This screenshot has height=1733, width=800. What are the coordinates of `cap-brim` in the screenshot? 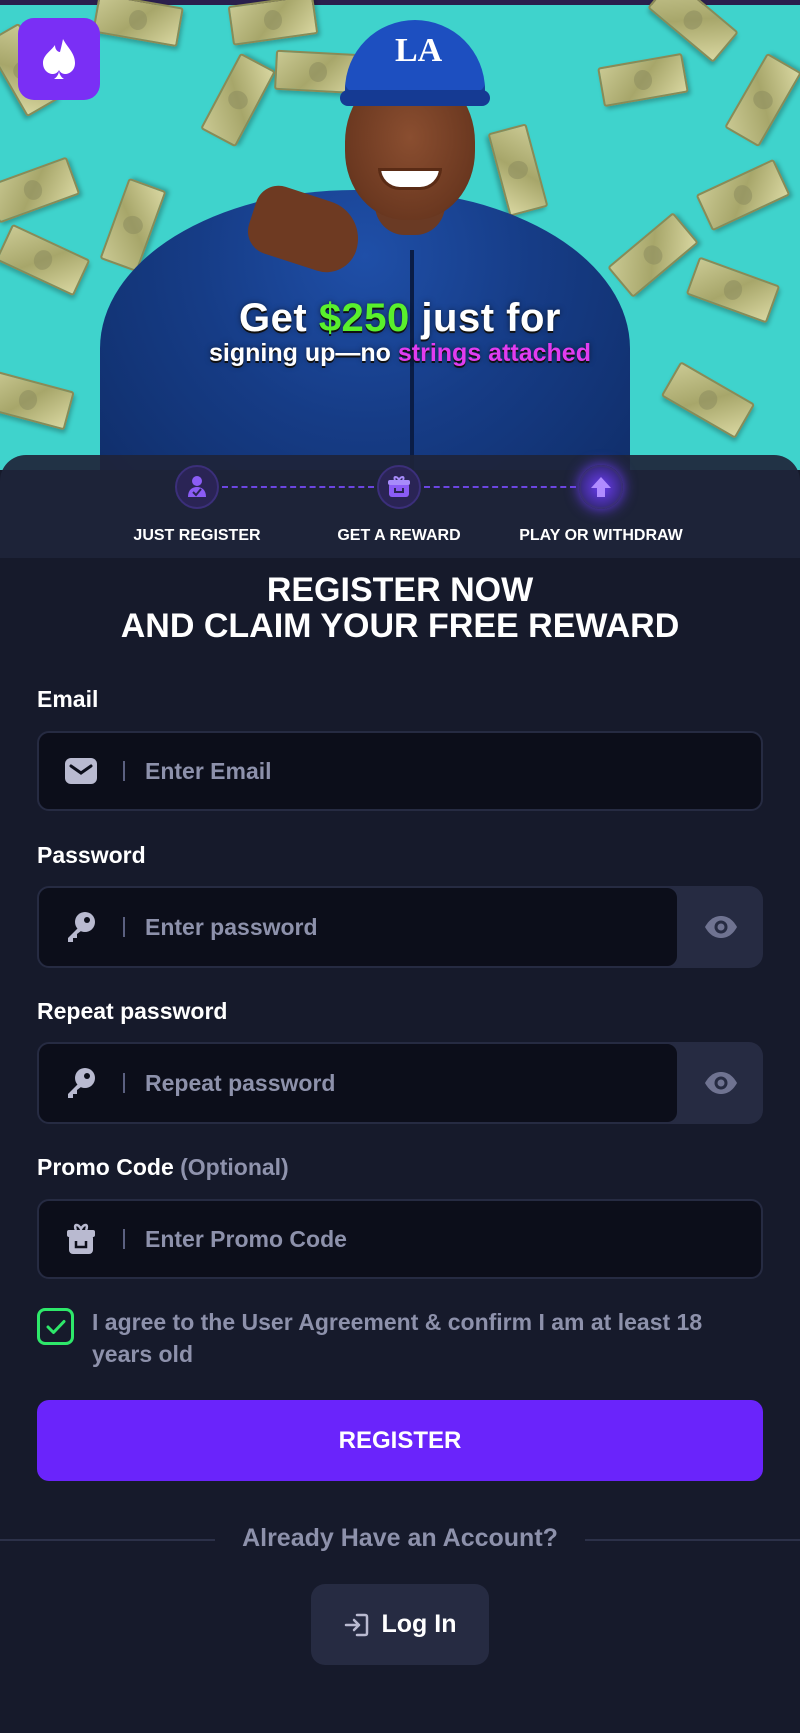 It's located at (415, 98).